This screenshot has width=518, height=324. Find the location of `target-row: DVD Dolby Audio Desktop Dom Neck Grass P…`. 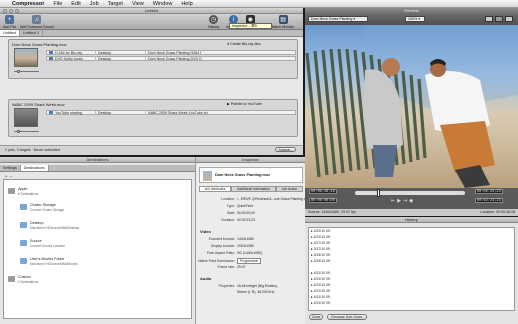

target-row: DVD Dolby Audio Desktop Dom Neck Grass P… is located at coordinates (171, 58).